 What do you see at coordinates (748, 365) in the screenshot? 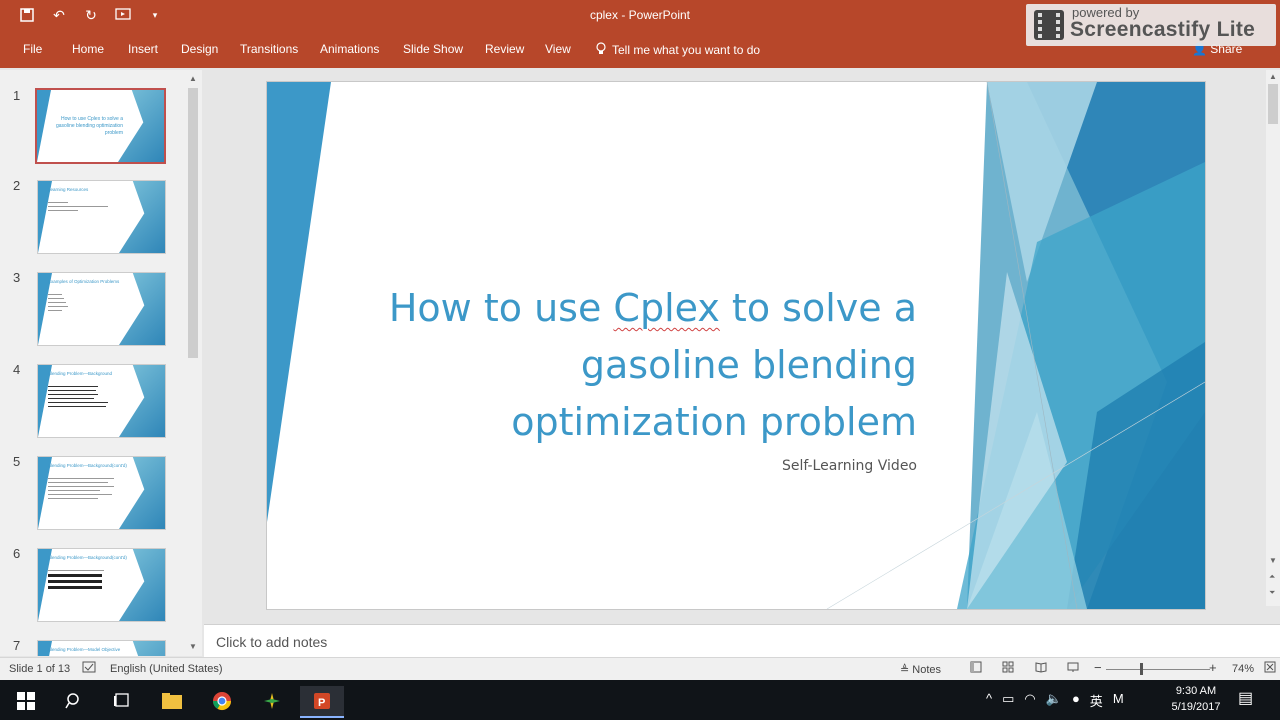
I see `title-text: gasoline blending` at bounding box center [748, 365].